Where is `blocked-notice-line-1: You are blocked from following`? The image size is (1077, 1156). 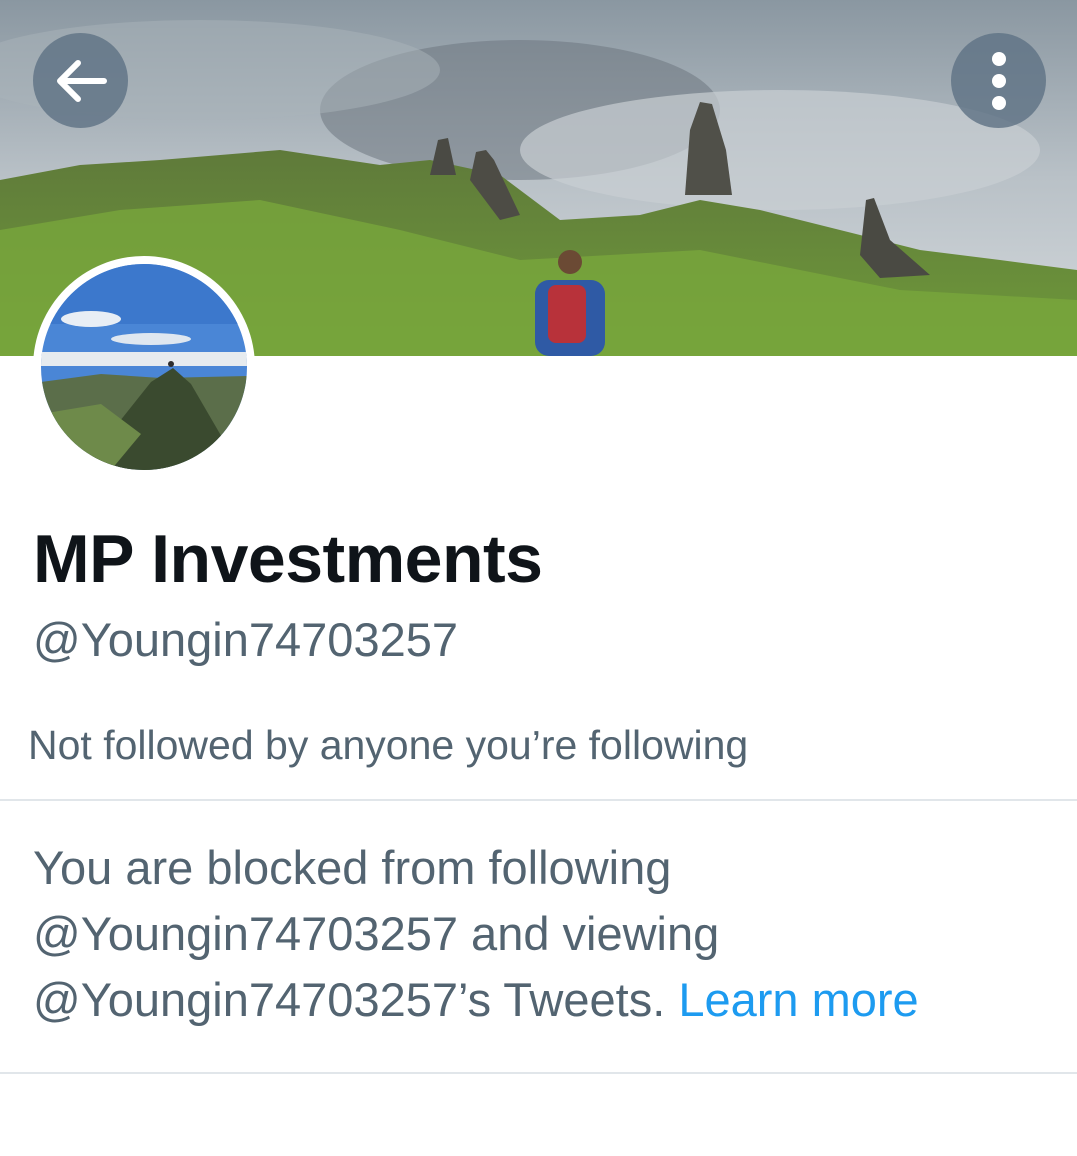 blocked-notice-line-1: You are blocked from following is located at coordinates (352, 867).